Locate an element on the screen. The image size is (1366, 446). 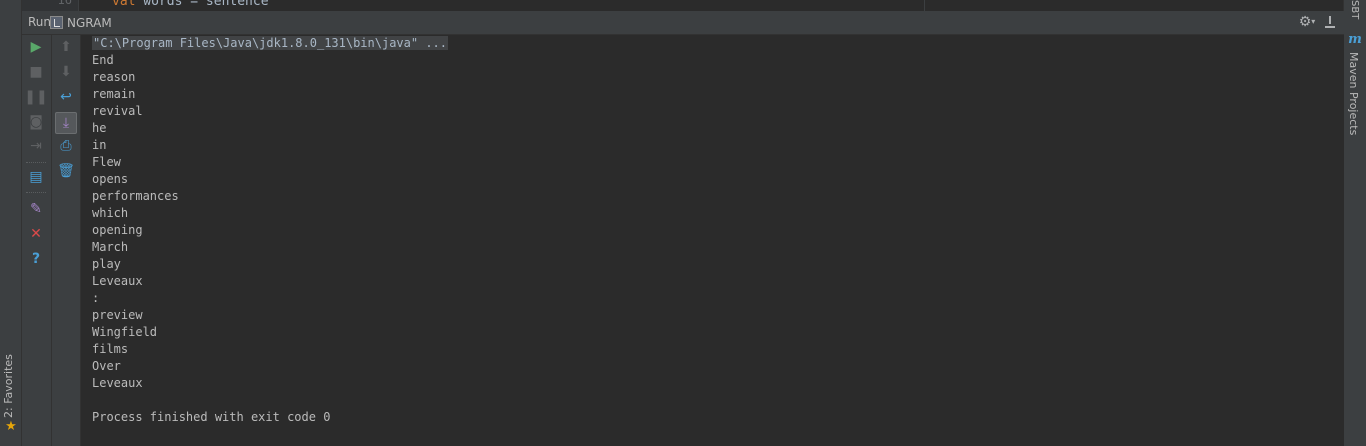
console-line: reason is located at coordinates (114, 77).